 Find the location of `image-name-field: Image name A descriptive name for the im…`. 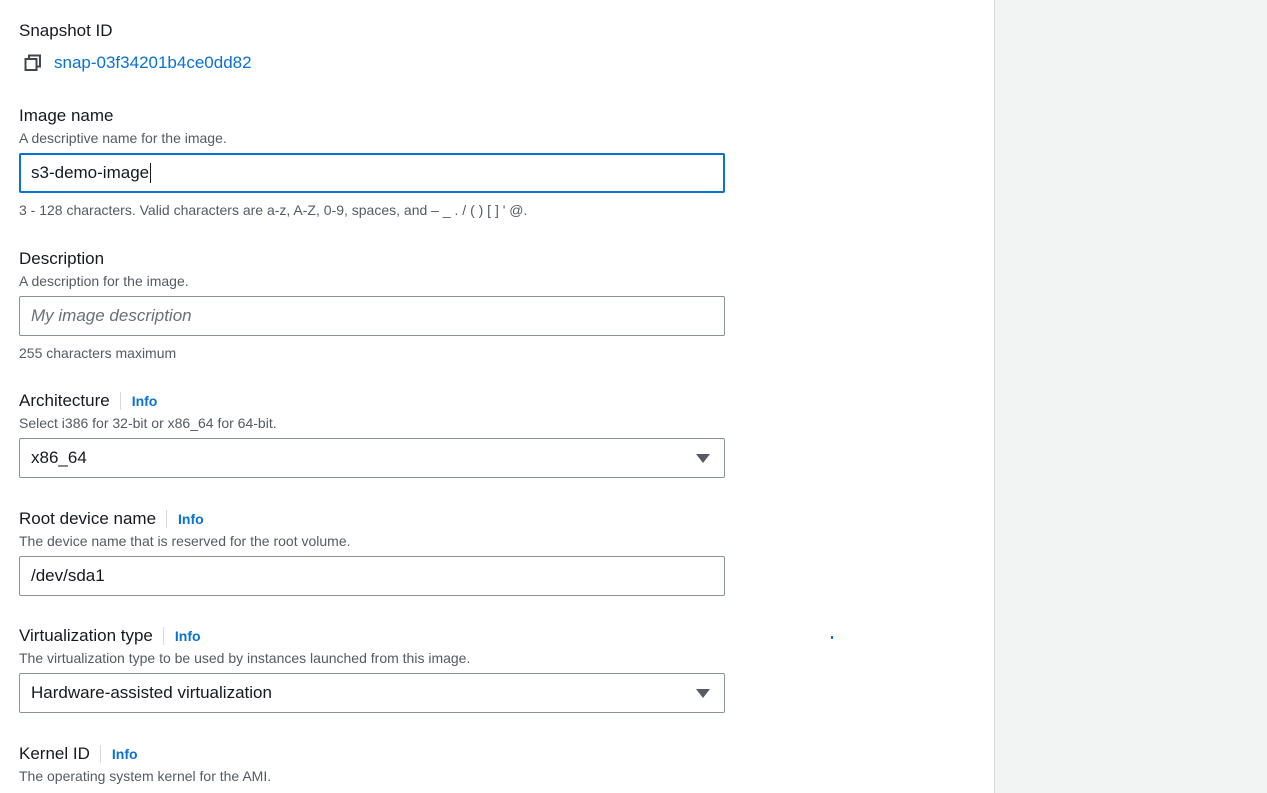

image-name-field: Image name A descriptive name for the im… is located at coordinates (372, 162).